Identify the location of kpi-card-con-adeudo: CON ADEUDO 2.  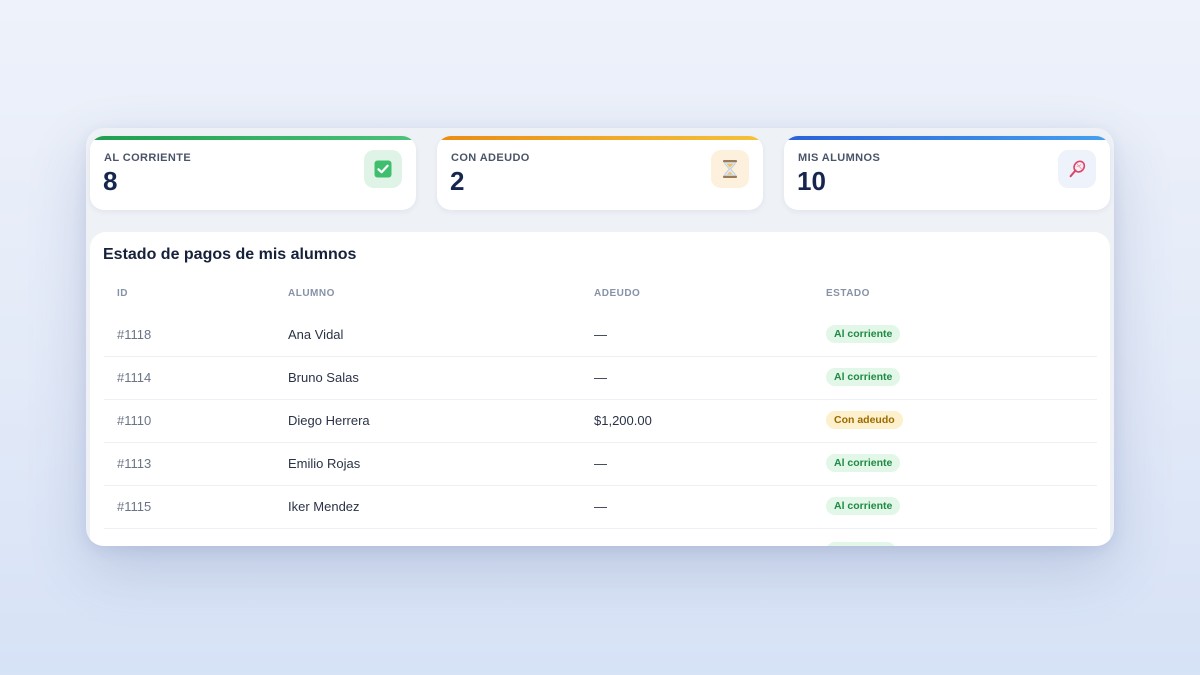
(600, 173).